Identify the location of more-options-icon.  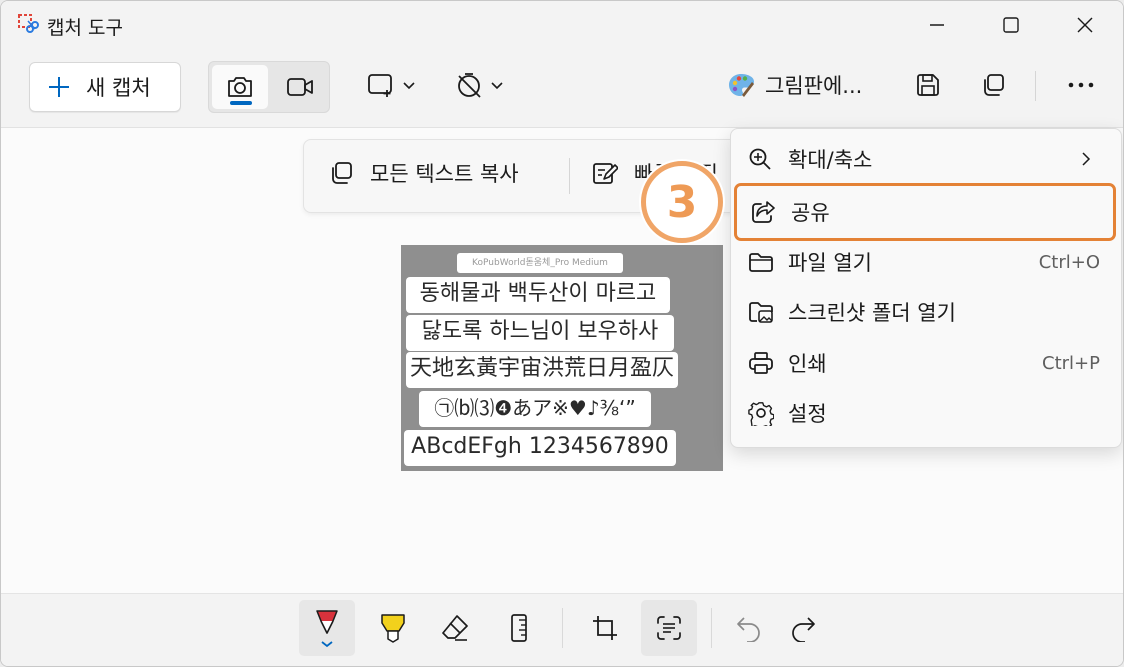
(1081, 85).